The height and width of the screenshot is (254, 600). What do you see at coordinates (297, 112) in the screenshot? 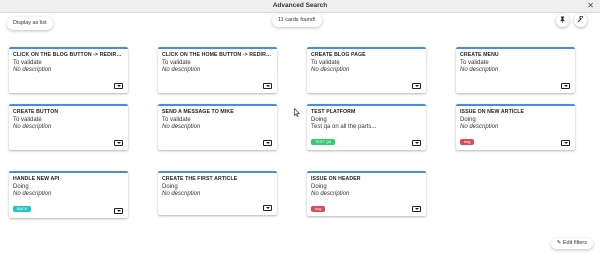
I see `mouse-cursor-icon` at bounding box center [297, 112].